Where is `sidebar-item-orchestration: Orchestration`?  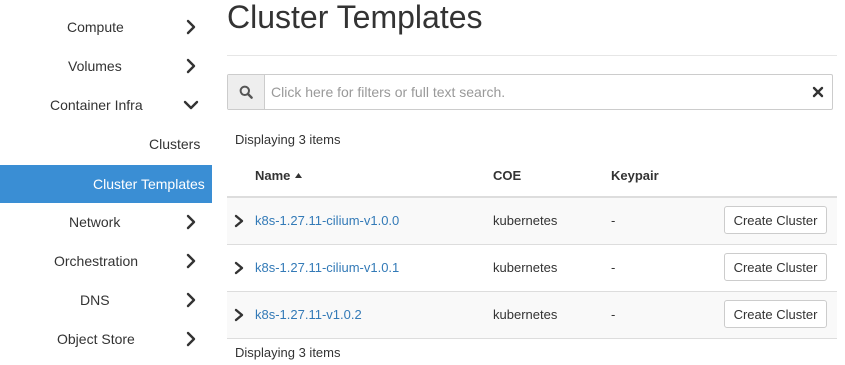 sidebar-item-orchestration: Orchestration is located at coordinates (106, 261).